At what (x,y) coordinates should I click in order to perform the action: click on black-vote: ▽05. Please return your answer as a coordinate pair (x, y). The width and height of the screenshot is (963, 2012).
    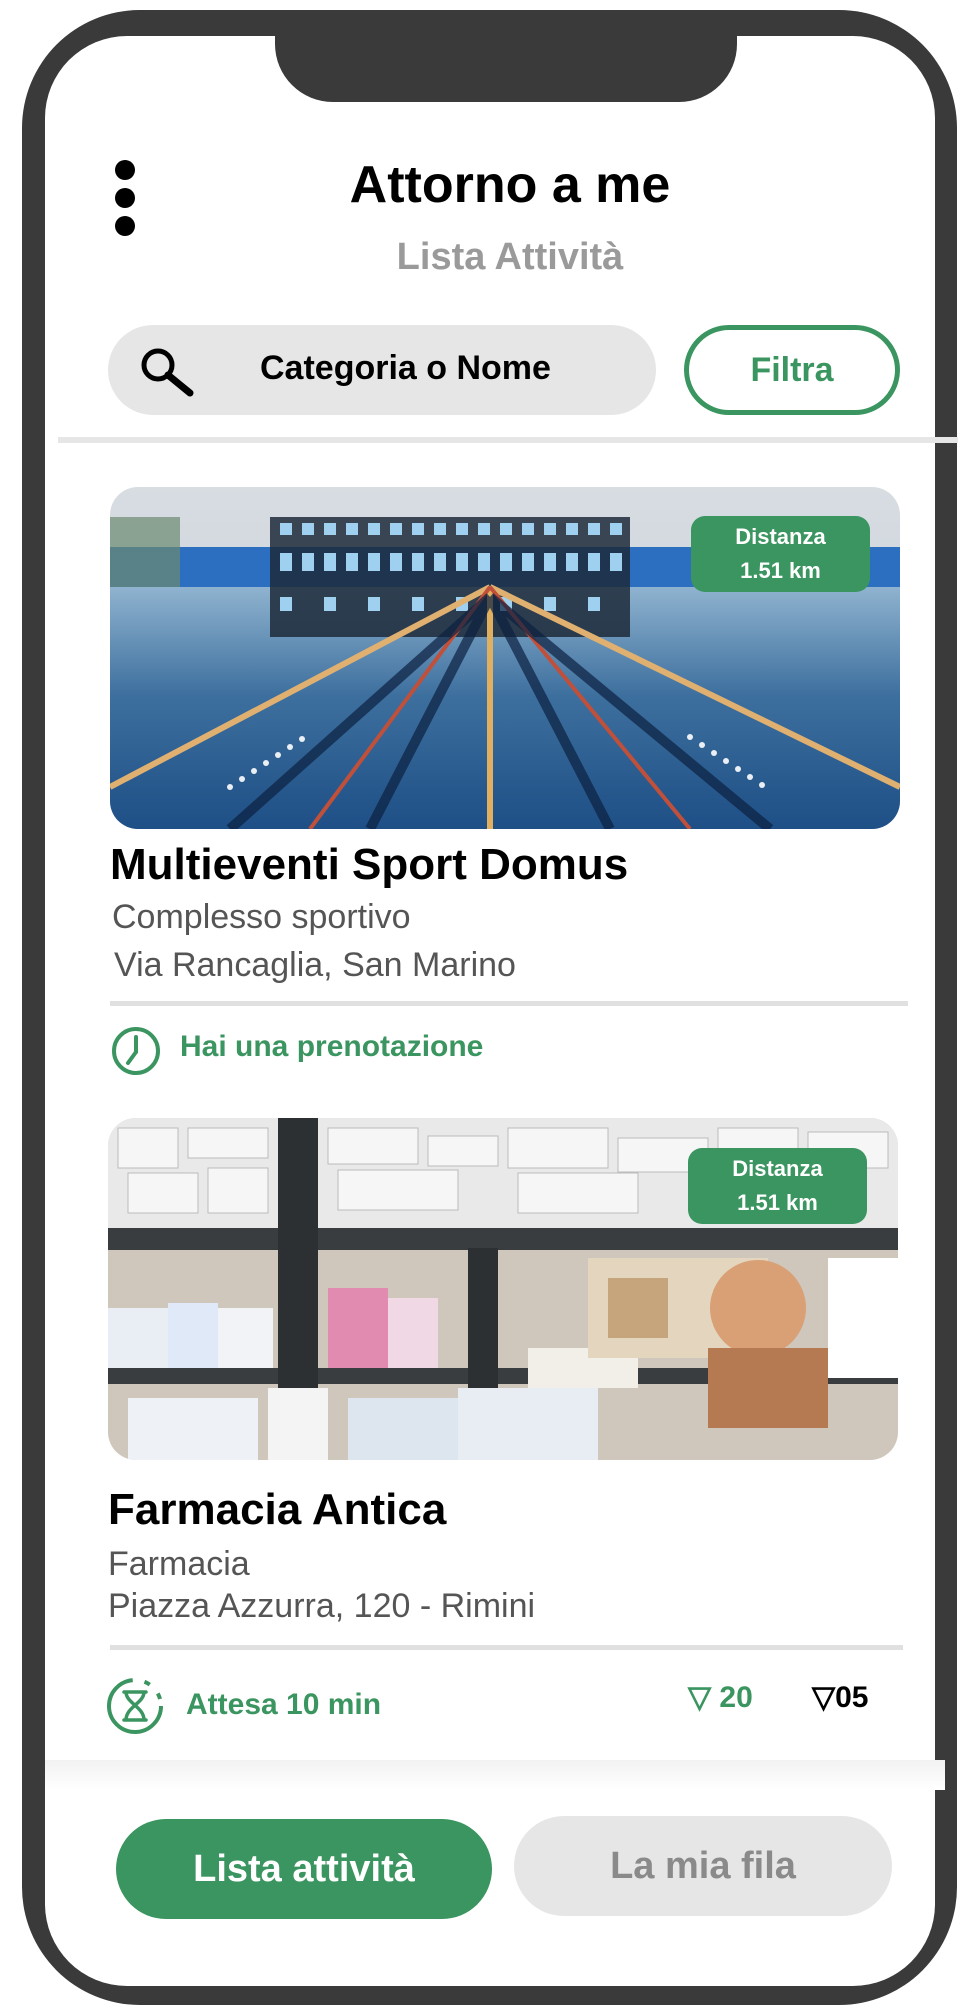
    Looking at the image, I should click on (840, 1697).